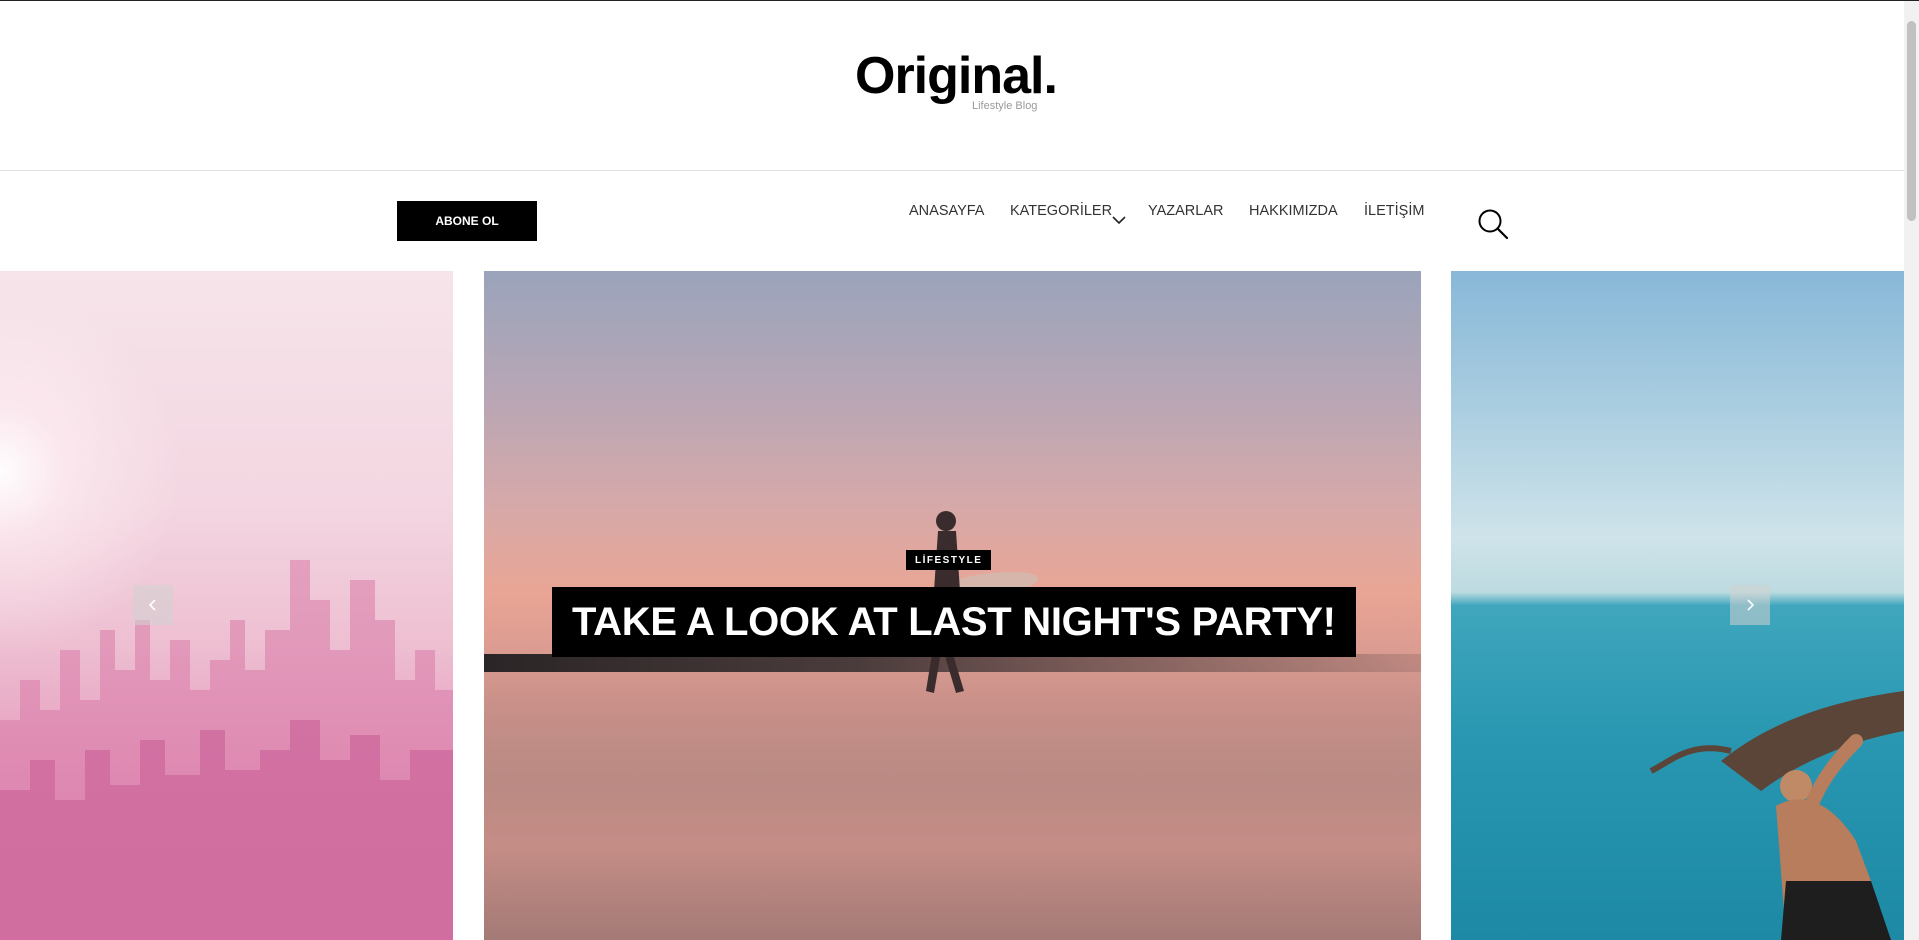 This screenshot has width=1919, height=940. I want to click on chevron-left-icon, so click(152, 605).